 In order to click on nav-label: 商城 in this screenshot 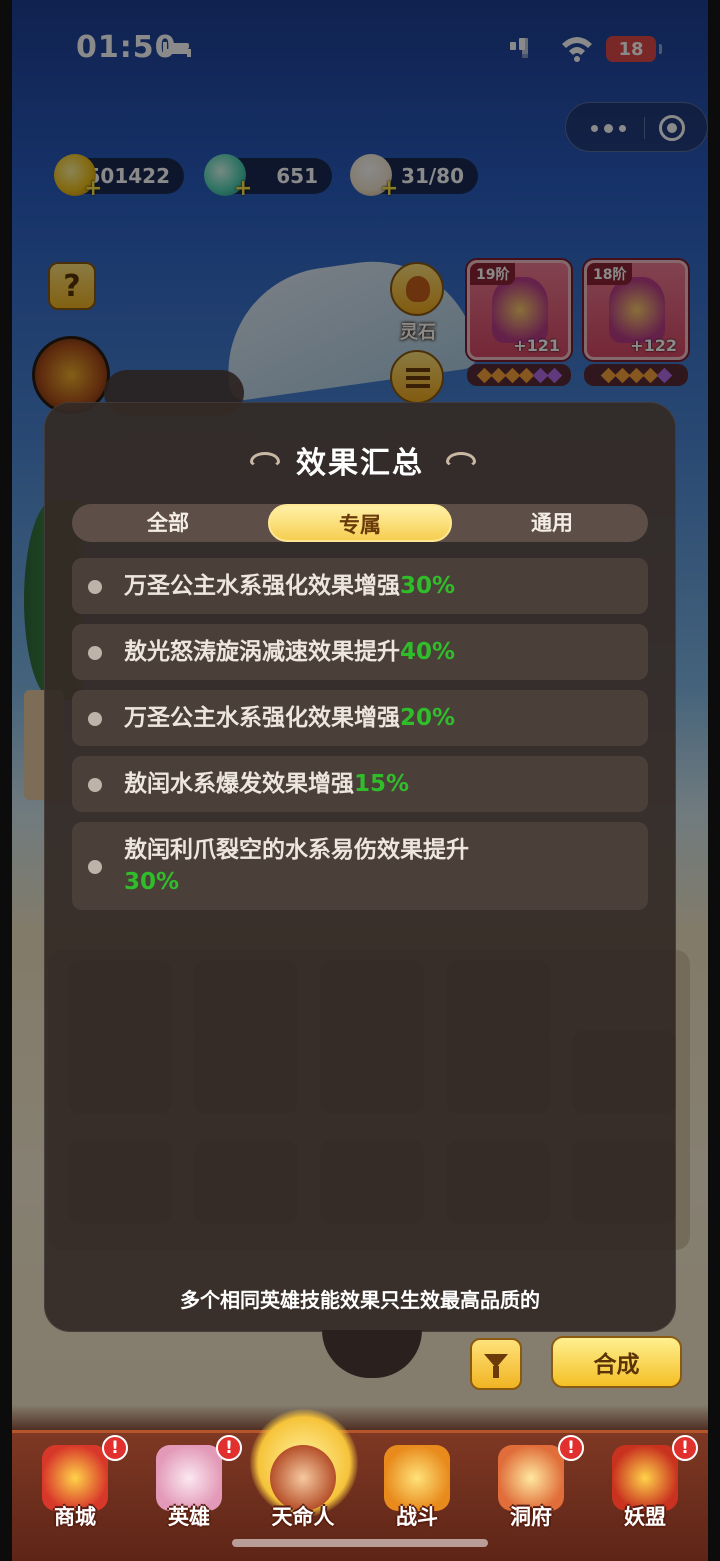, I will do `click(75, 1517)`.